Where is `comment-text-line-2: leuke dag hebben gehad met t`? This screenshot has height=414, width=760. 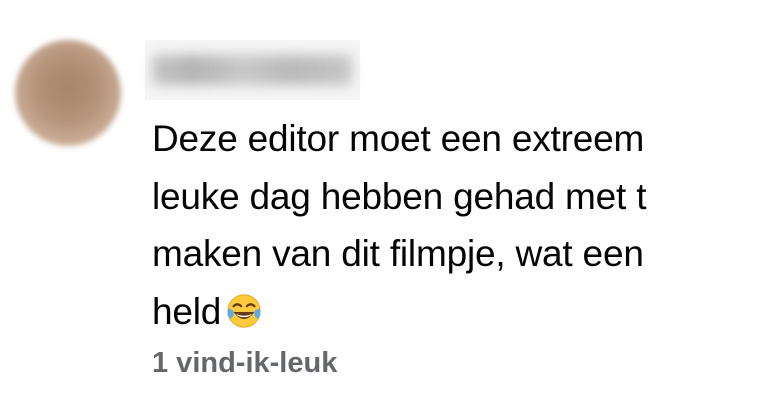 comment-text-line-2: leuke dag hebben gehad met t is located at coordinates (399, 196).